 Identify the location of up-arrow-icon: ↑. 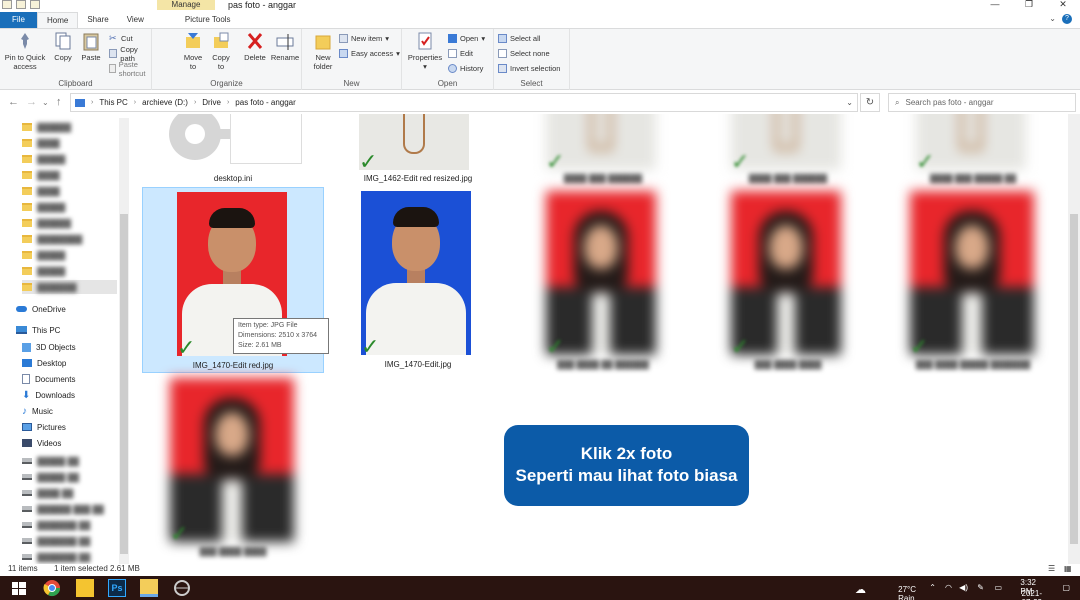
(59, 102).